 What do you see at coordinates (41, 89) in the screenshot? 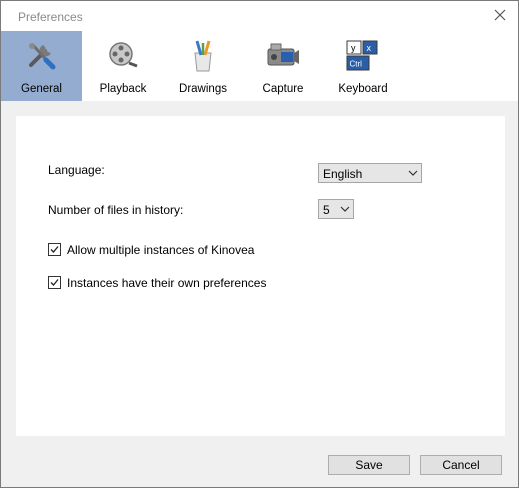
I see `tab-label: General` at bounding box center [41, 89].